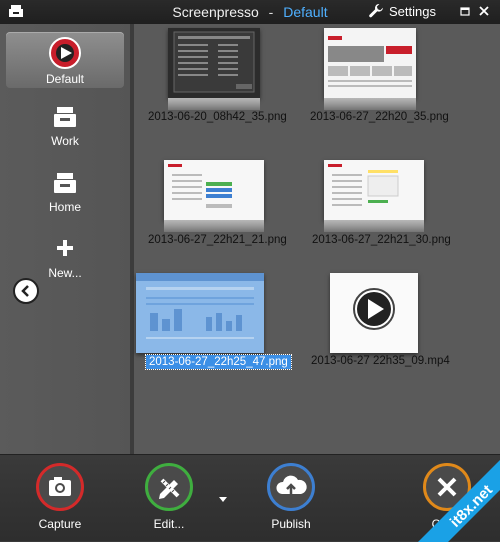  What do you see at coordinates (459, 501) in the screenshot?
I see `watermark-logo: it8x.net` at bounding box center [459, 501].